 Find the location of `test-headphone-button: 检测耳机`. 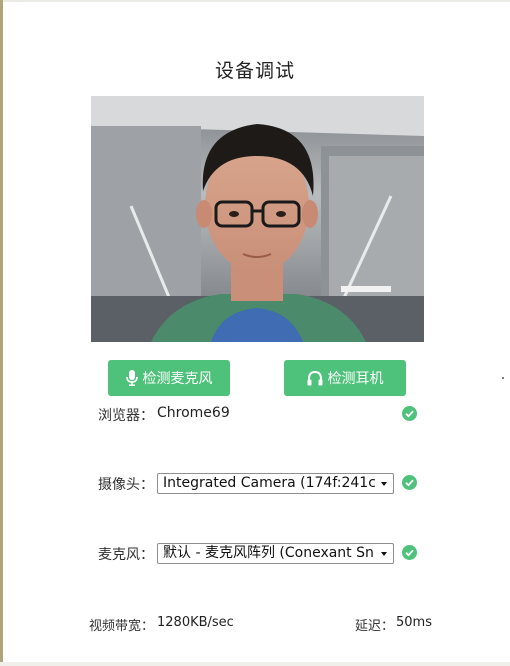

test-headphone-button: 检测耳机 is located at coordinates (345, 378).